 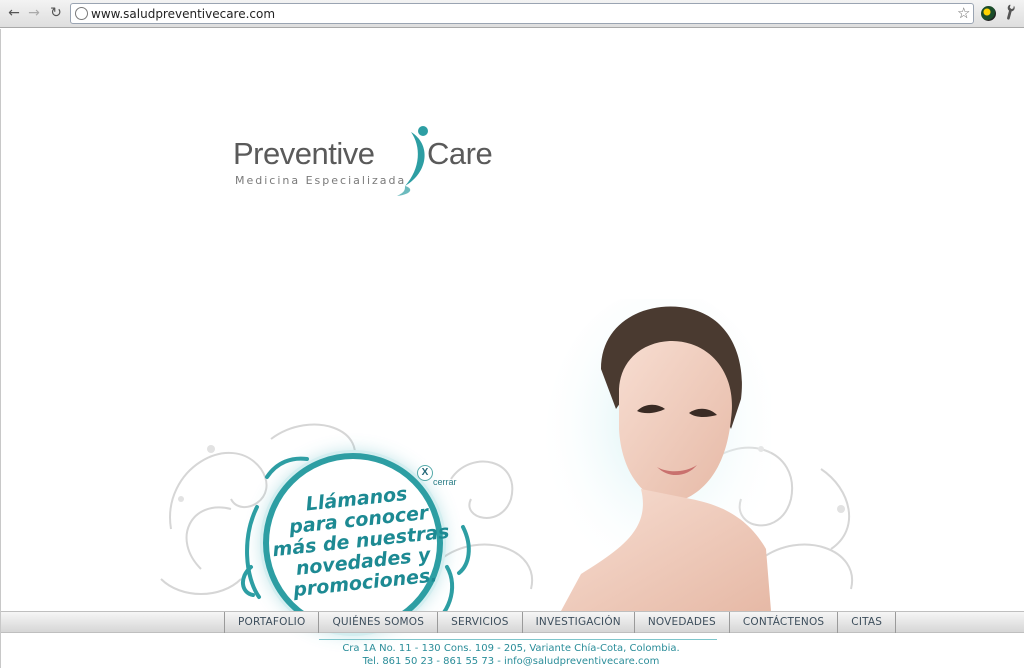 I want to click on nav-item-quienes-somos: QUIÉNES SOMOS, so click(x=377, y=622).